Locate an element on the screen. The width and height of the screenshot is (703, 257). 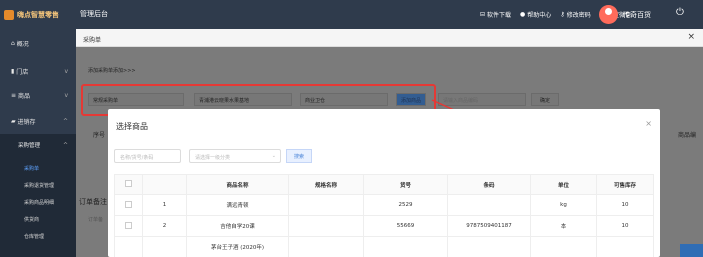
col-spec-name: 规格名称 is located at coordinates (326, 184).